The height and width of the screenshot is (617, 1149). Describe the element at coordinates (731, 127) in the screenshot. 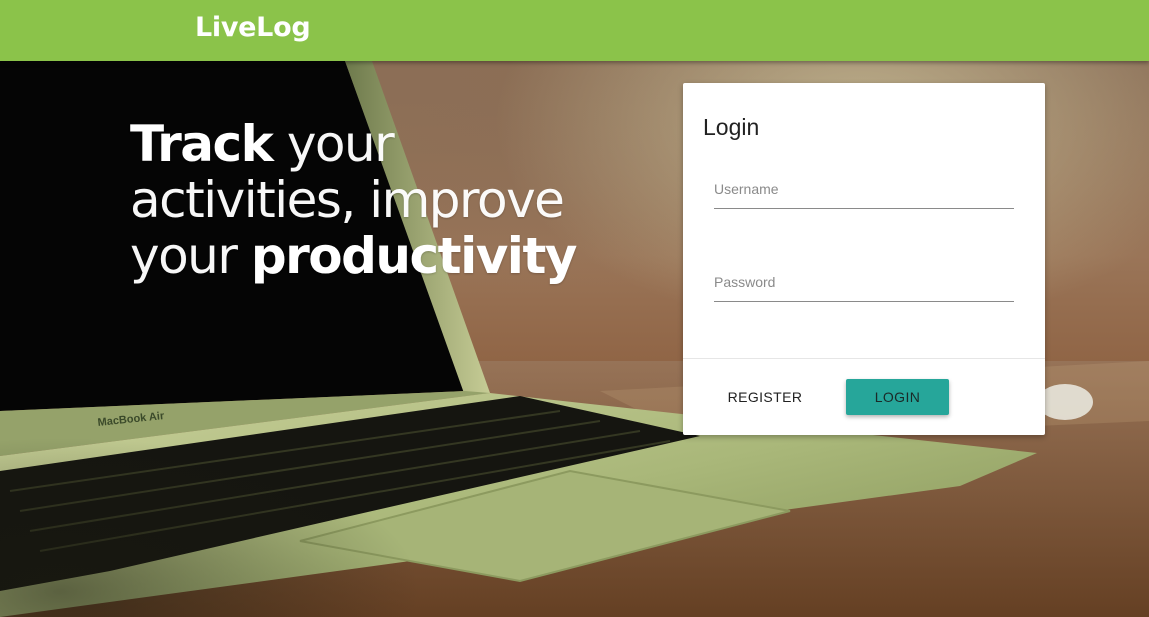

I see `login-title: Login` at that location.